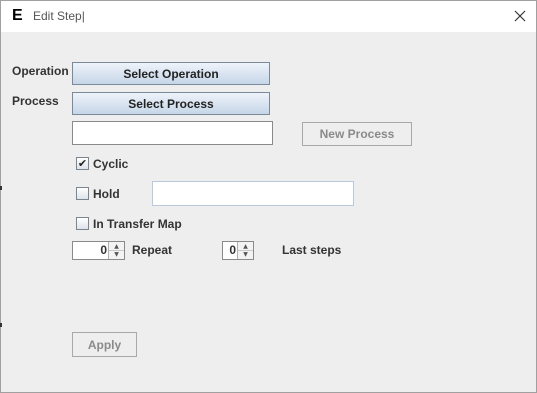 Image resolution: width=537 pixels, height=393 pixels. Describe the element at coordinates (82, 193) in the screenshot. I see `hold-checkbox` at that location.